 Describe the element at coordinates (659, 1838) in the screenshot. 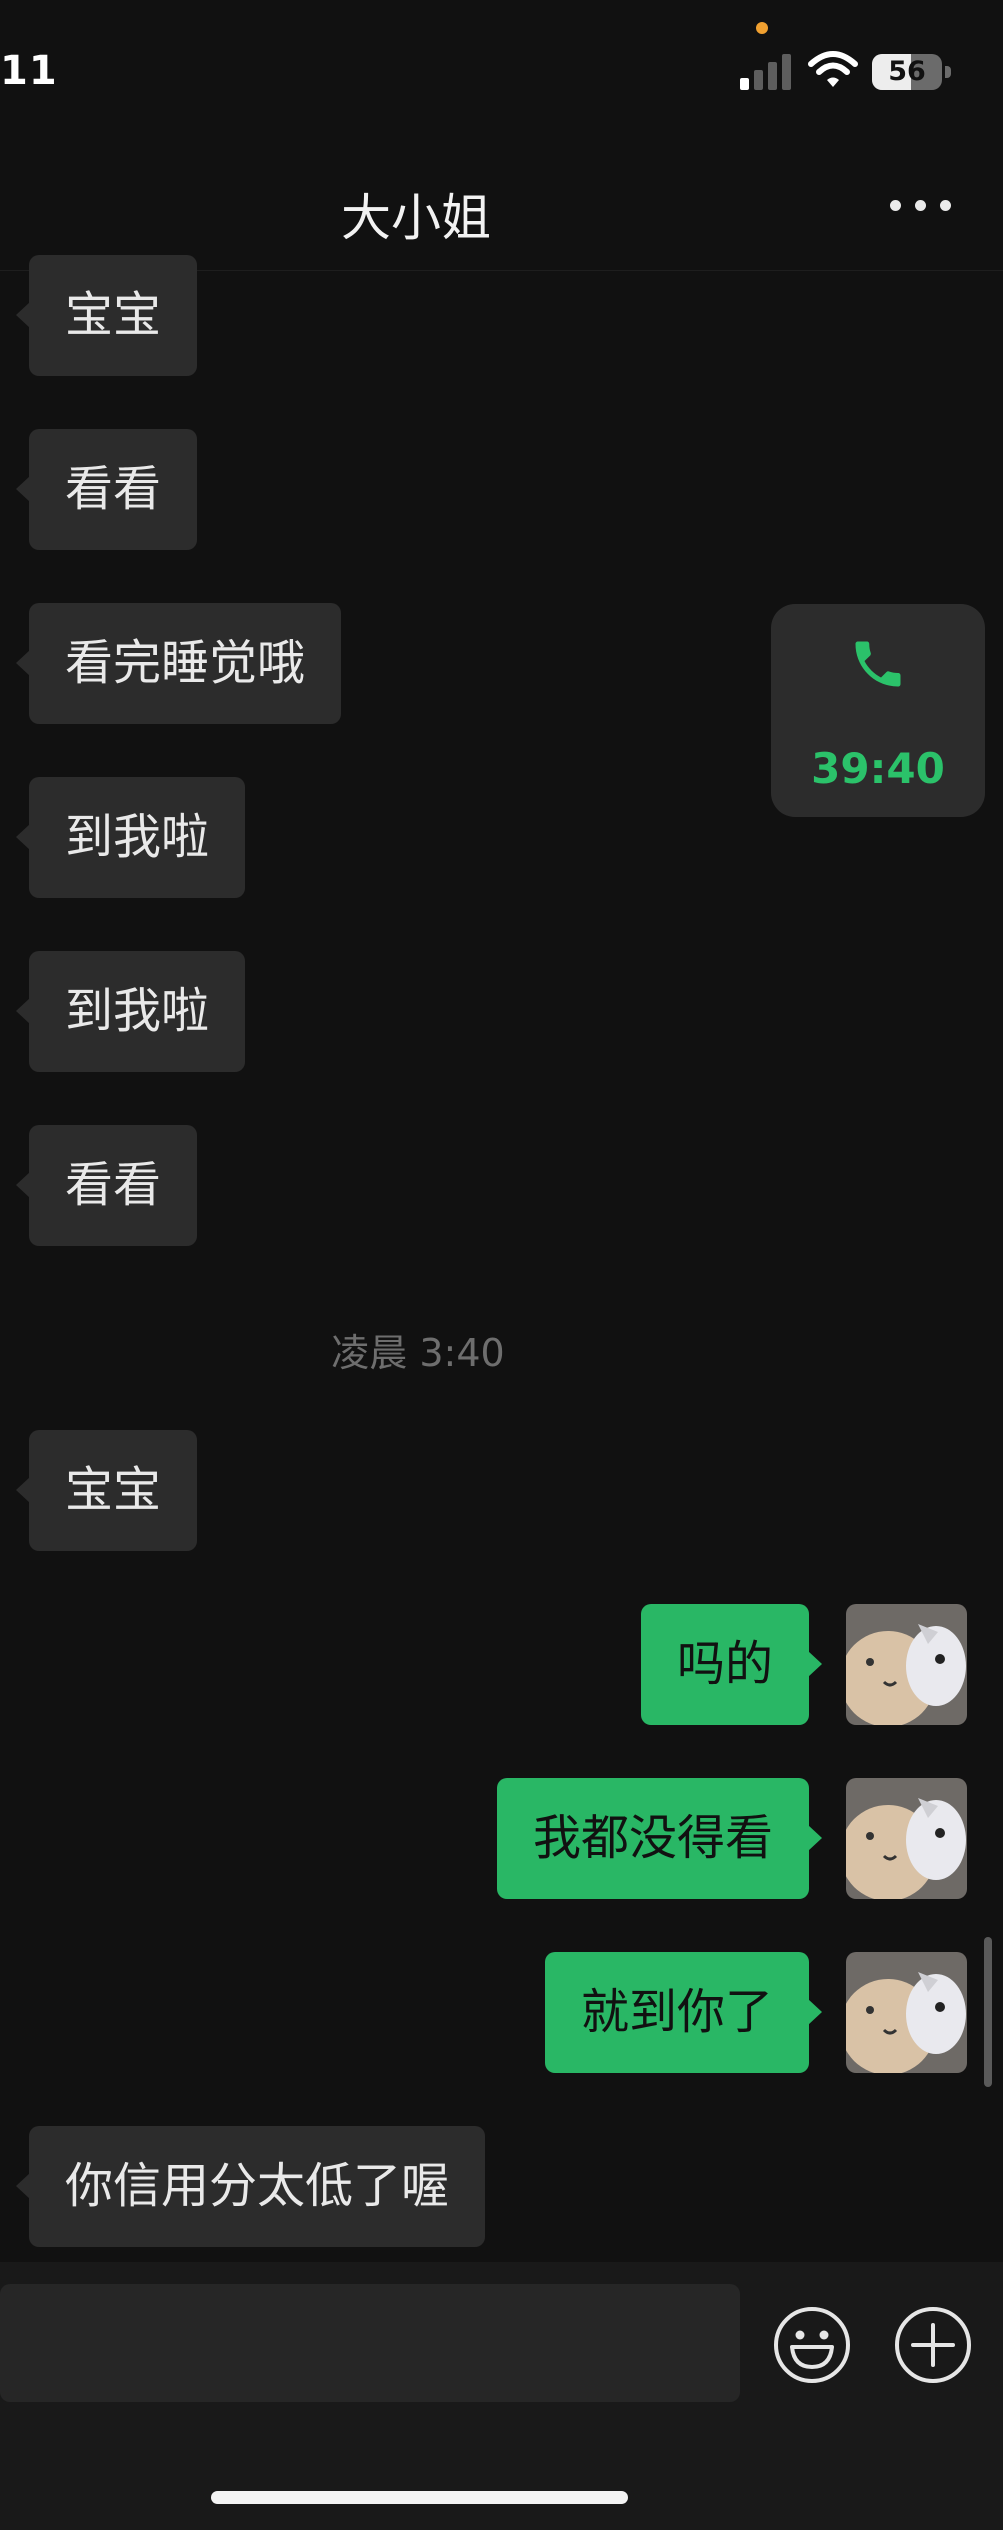

I see `outgoing-message-bubble: 我都没得看` at that location.